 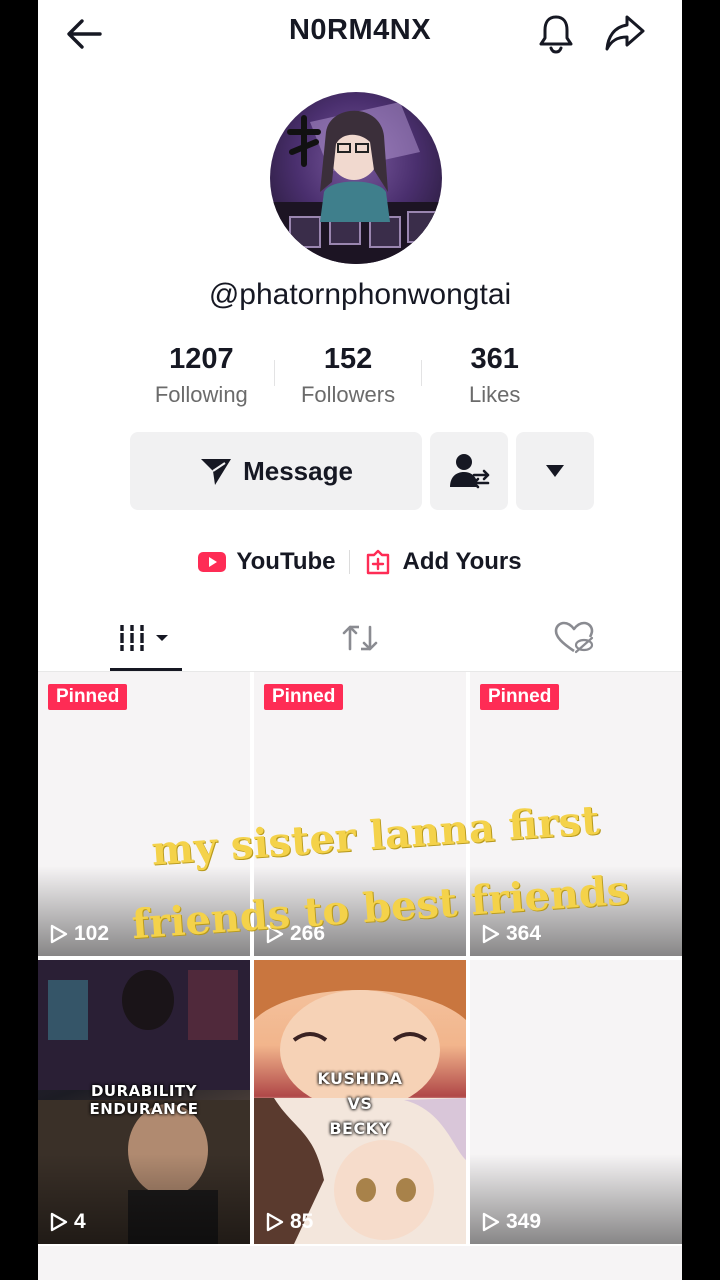 I want to click on message-label: Message, so click(x=298, y=470).